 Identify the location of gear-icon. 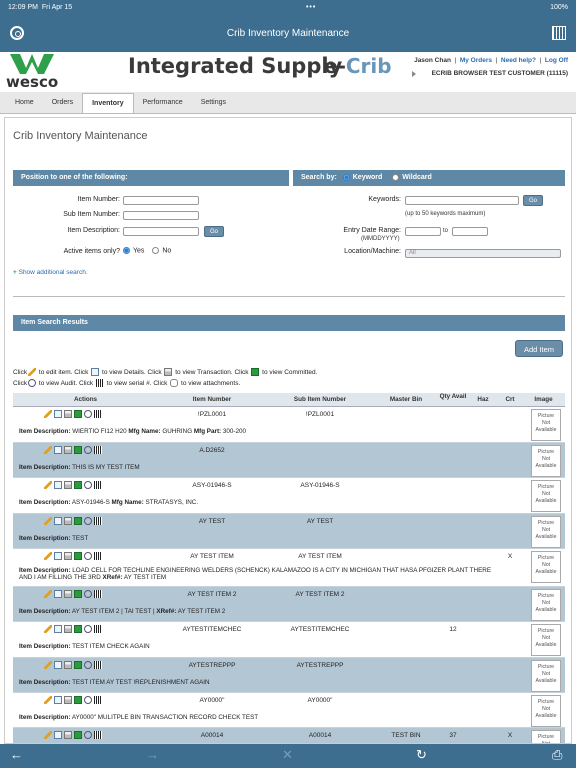
(17, 33).